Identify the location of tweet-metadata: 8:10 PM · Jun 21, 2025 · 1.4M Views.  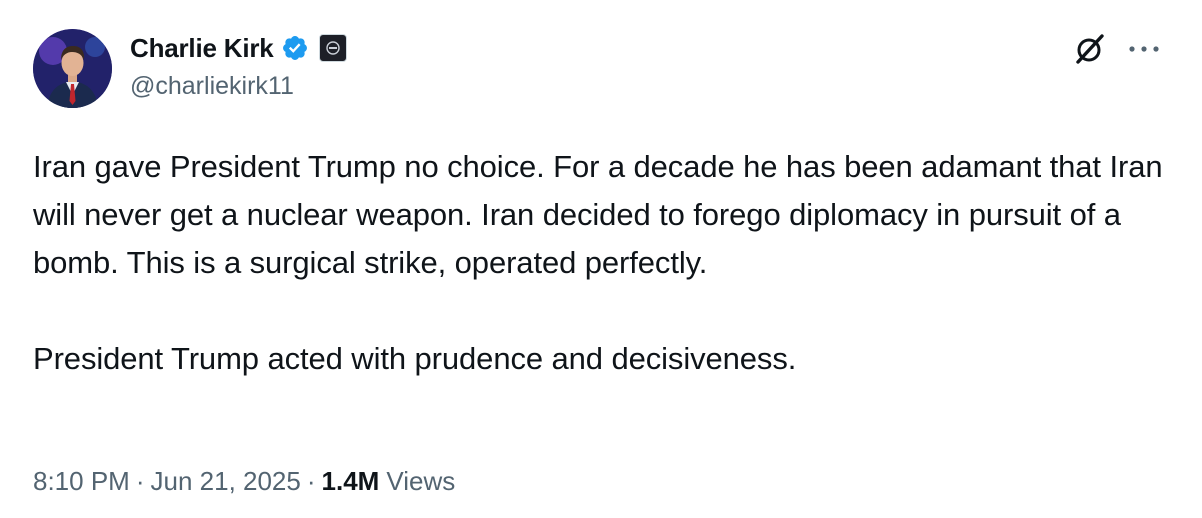
(244, 481).